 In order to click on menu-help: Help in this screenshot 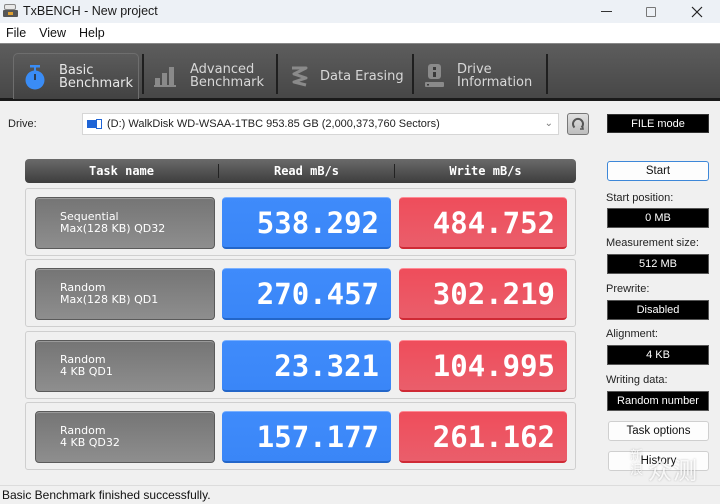, I will do `click(89, 33)`.